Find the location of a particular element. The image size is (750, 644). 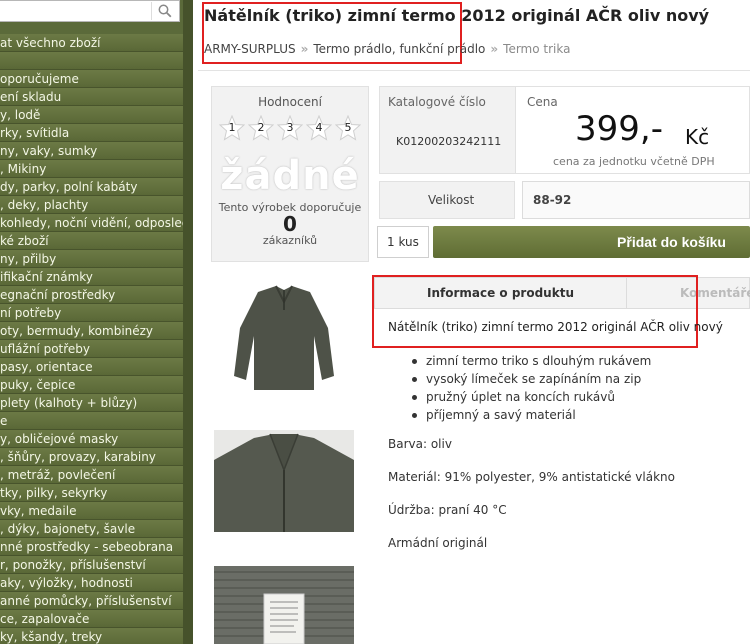

feature-item: příjemný a savý materiál is located at coordinates (531, 415).